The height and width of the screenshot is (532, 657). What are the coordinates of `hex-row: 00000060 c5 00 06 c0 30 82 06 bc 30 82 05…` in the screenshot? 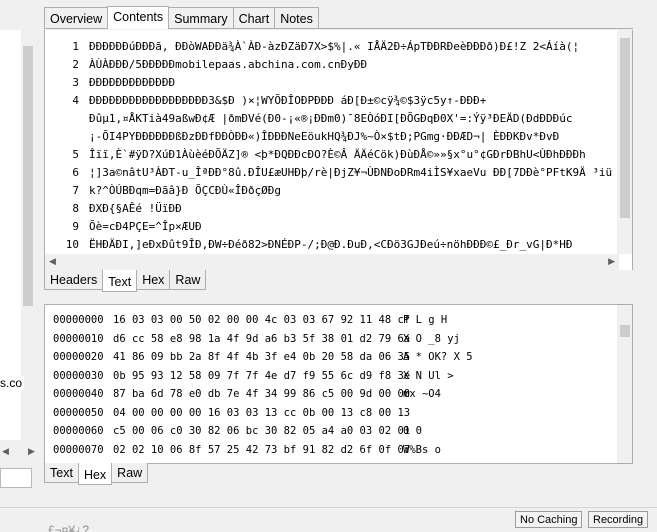 It's located at (237, 431).